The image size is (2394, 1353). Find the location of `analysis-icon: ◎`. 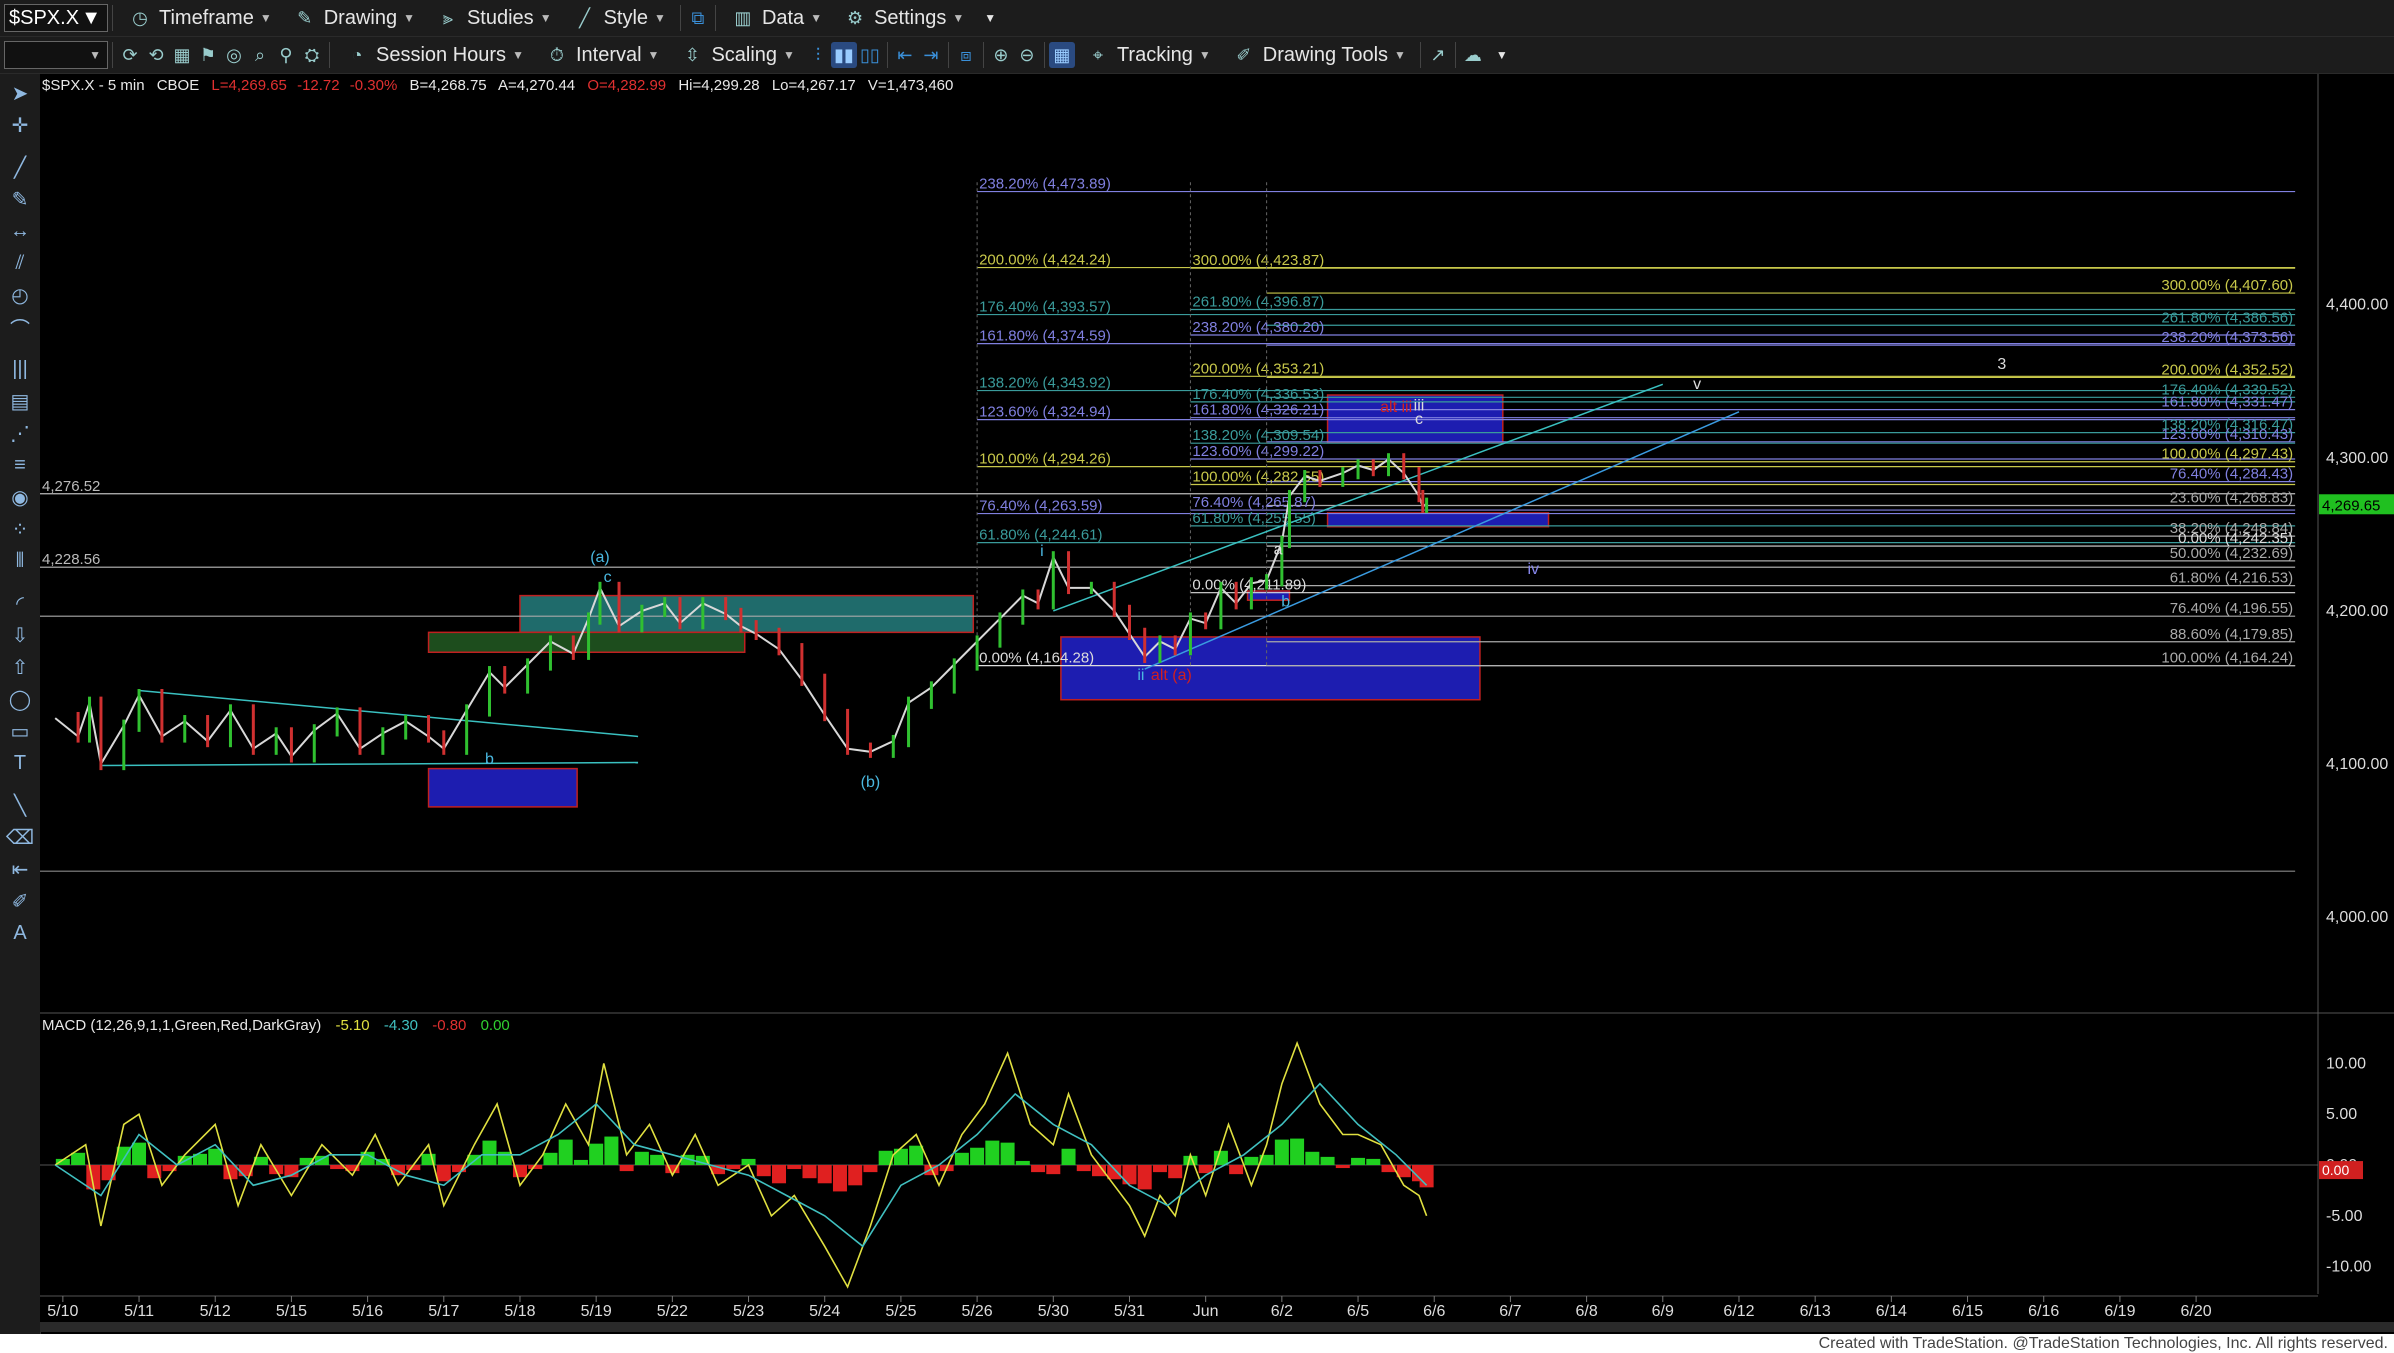

analysis-icon: ◎ is located at coordinates (234, 55).